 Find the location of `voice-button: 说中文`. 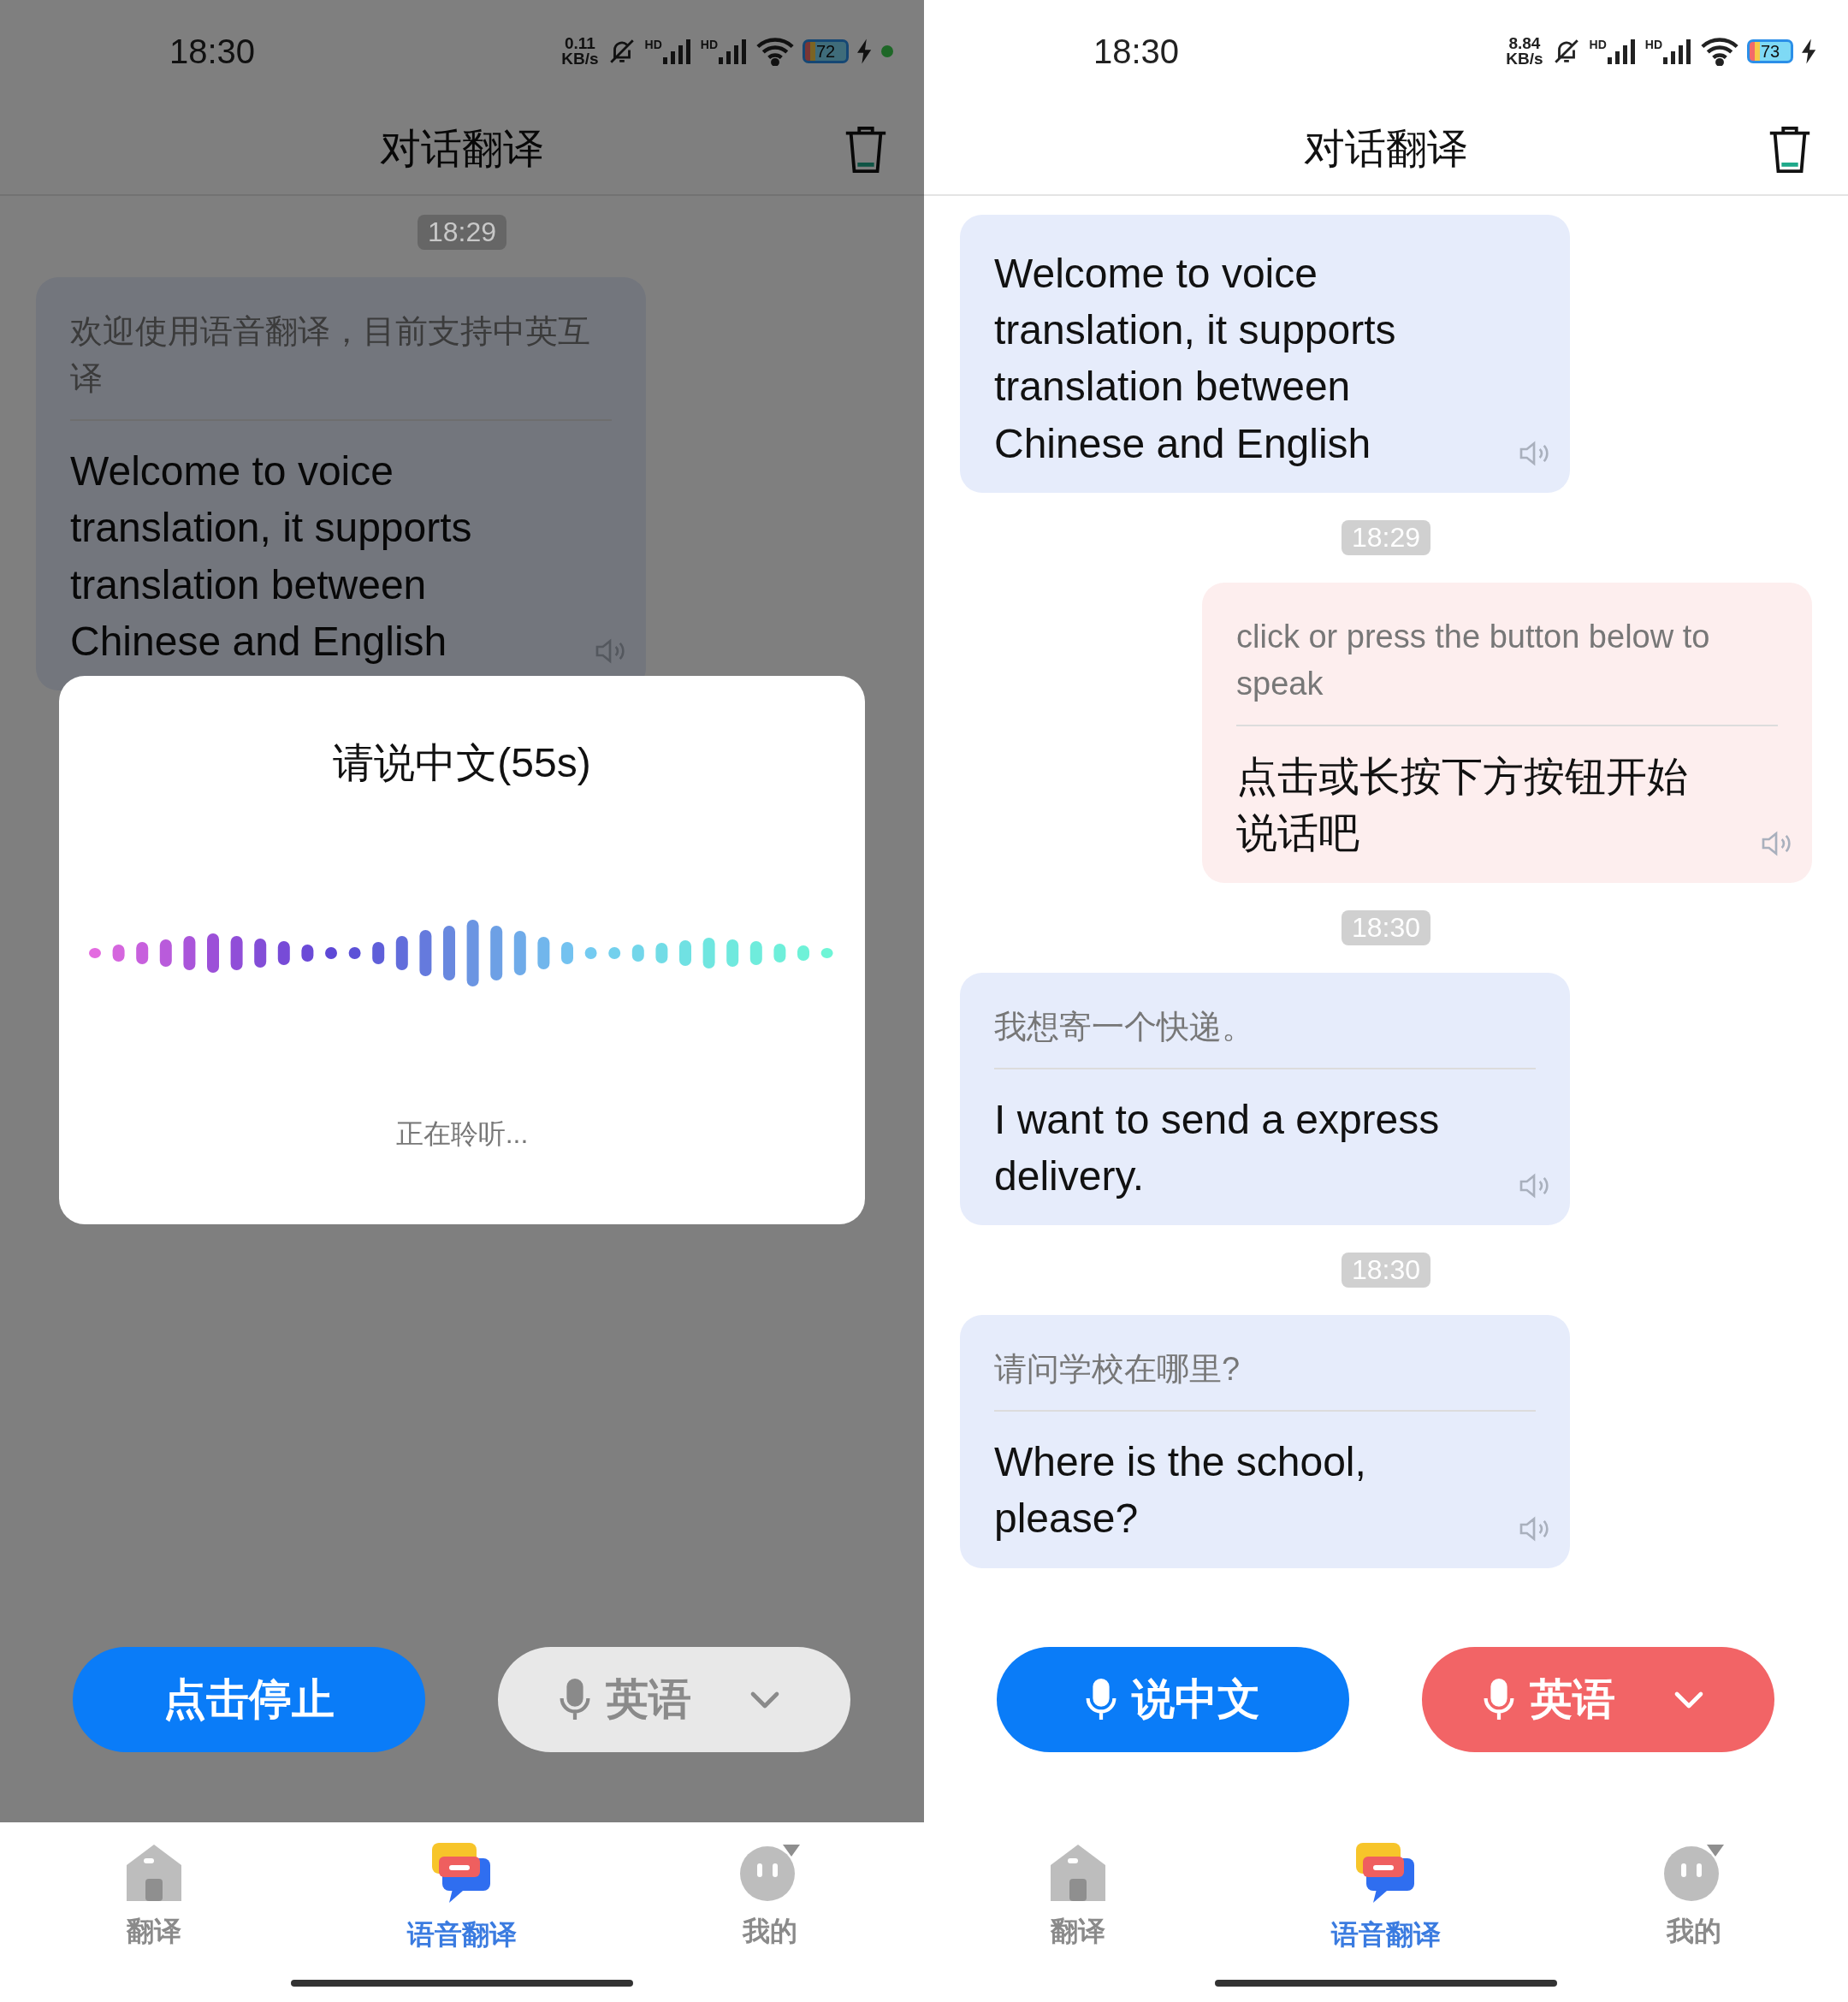

voice-button: 说中文 is located at coordinates (1173, 1699).